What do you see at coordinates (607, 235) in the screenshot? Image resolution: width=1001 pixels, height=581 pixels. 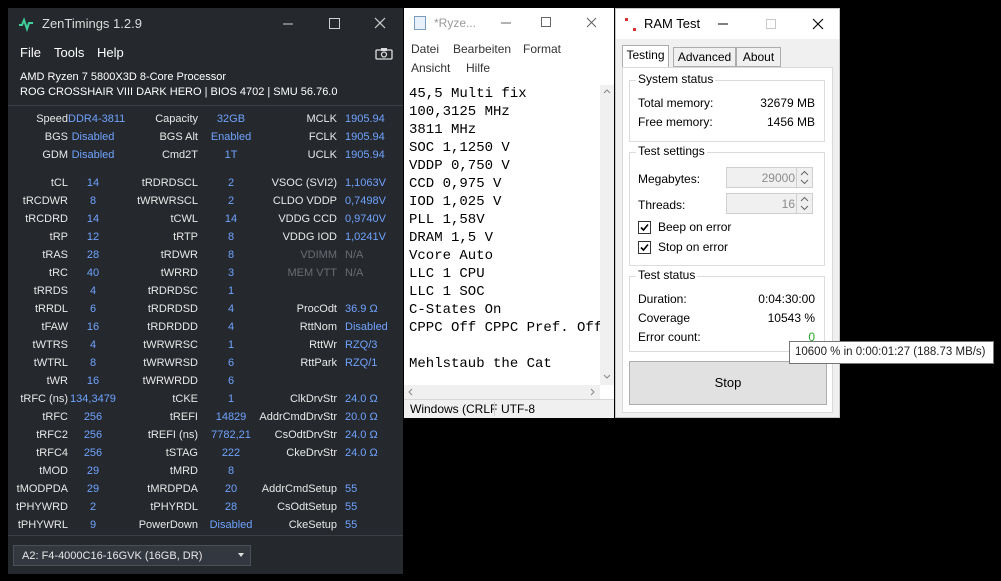 I see `vertical-scrollbar` at bounding box center [607, 235].